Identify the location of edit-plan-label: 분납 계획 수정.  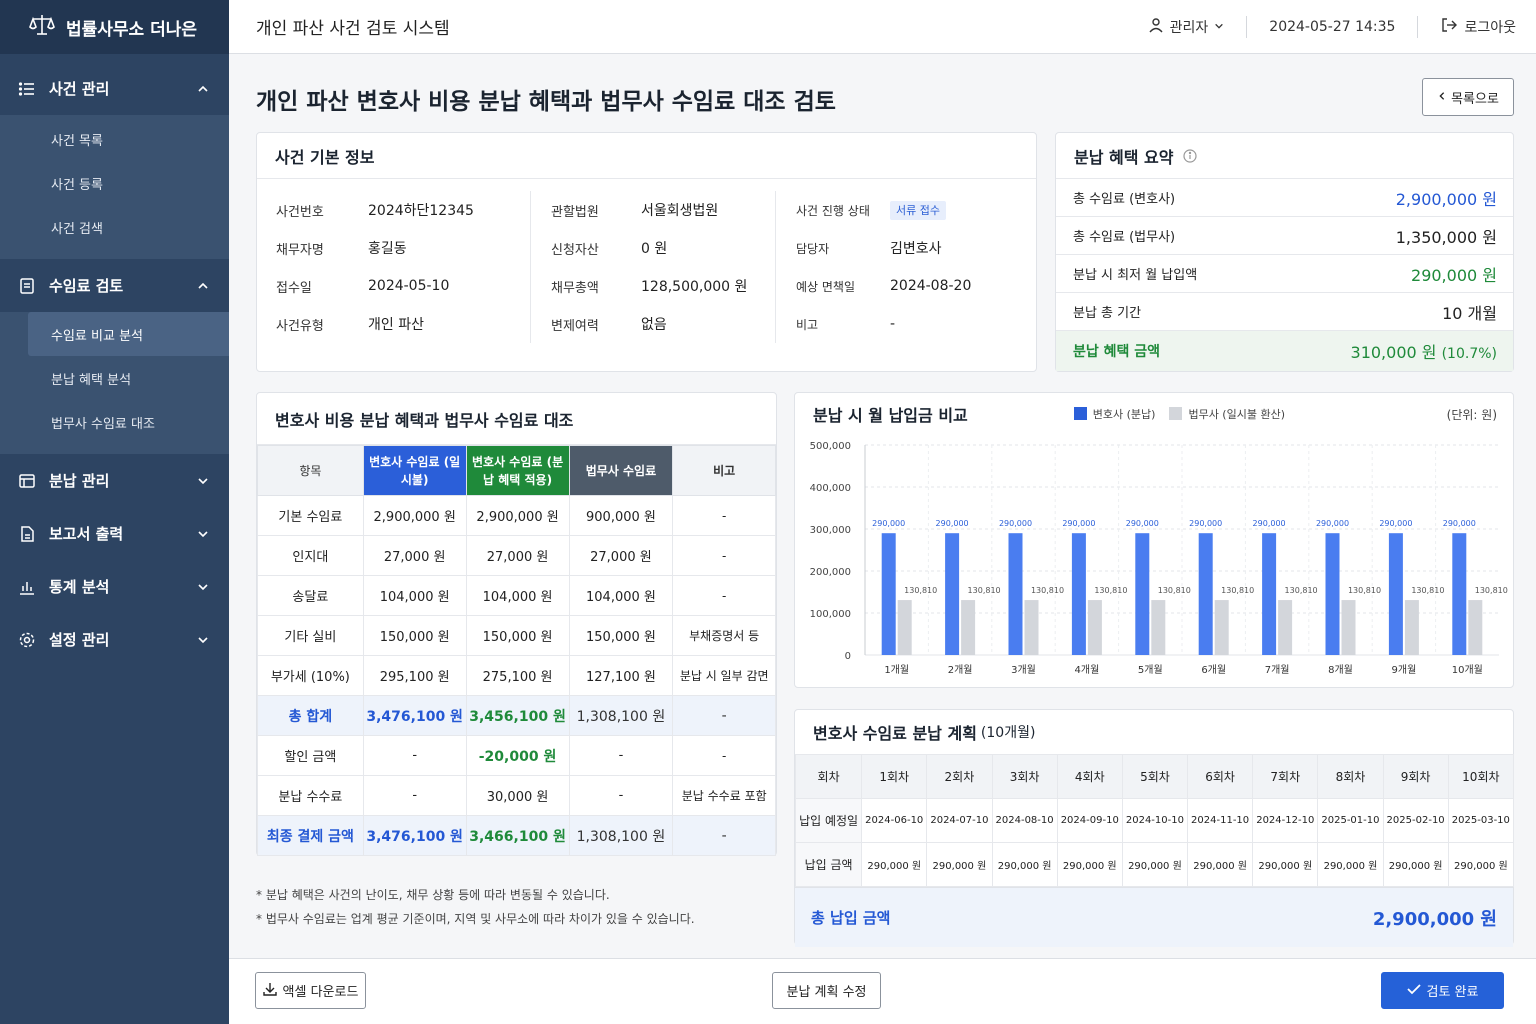
(826, 992).